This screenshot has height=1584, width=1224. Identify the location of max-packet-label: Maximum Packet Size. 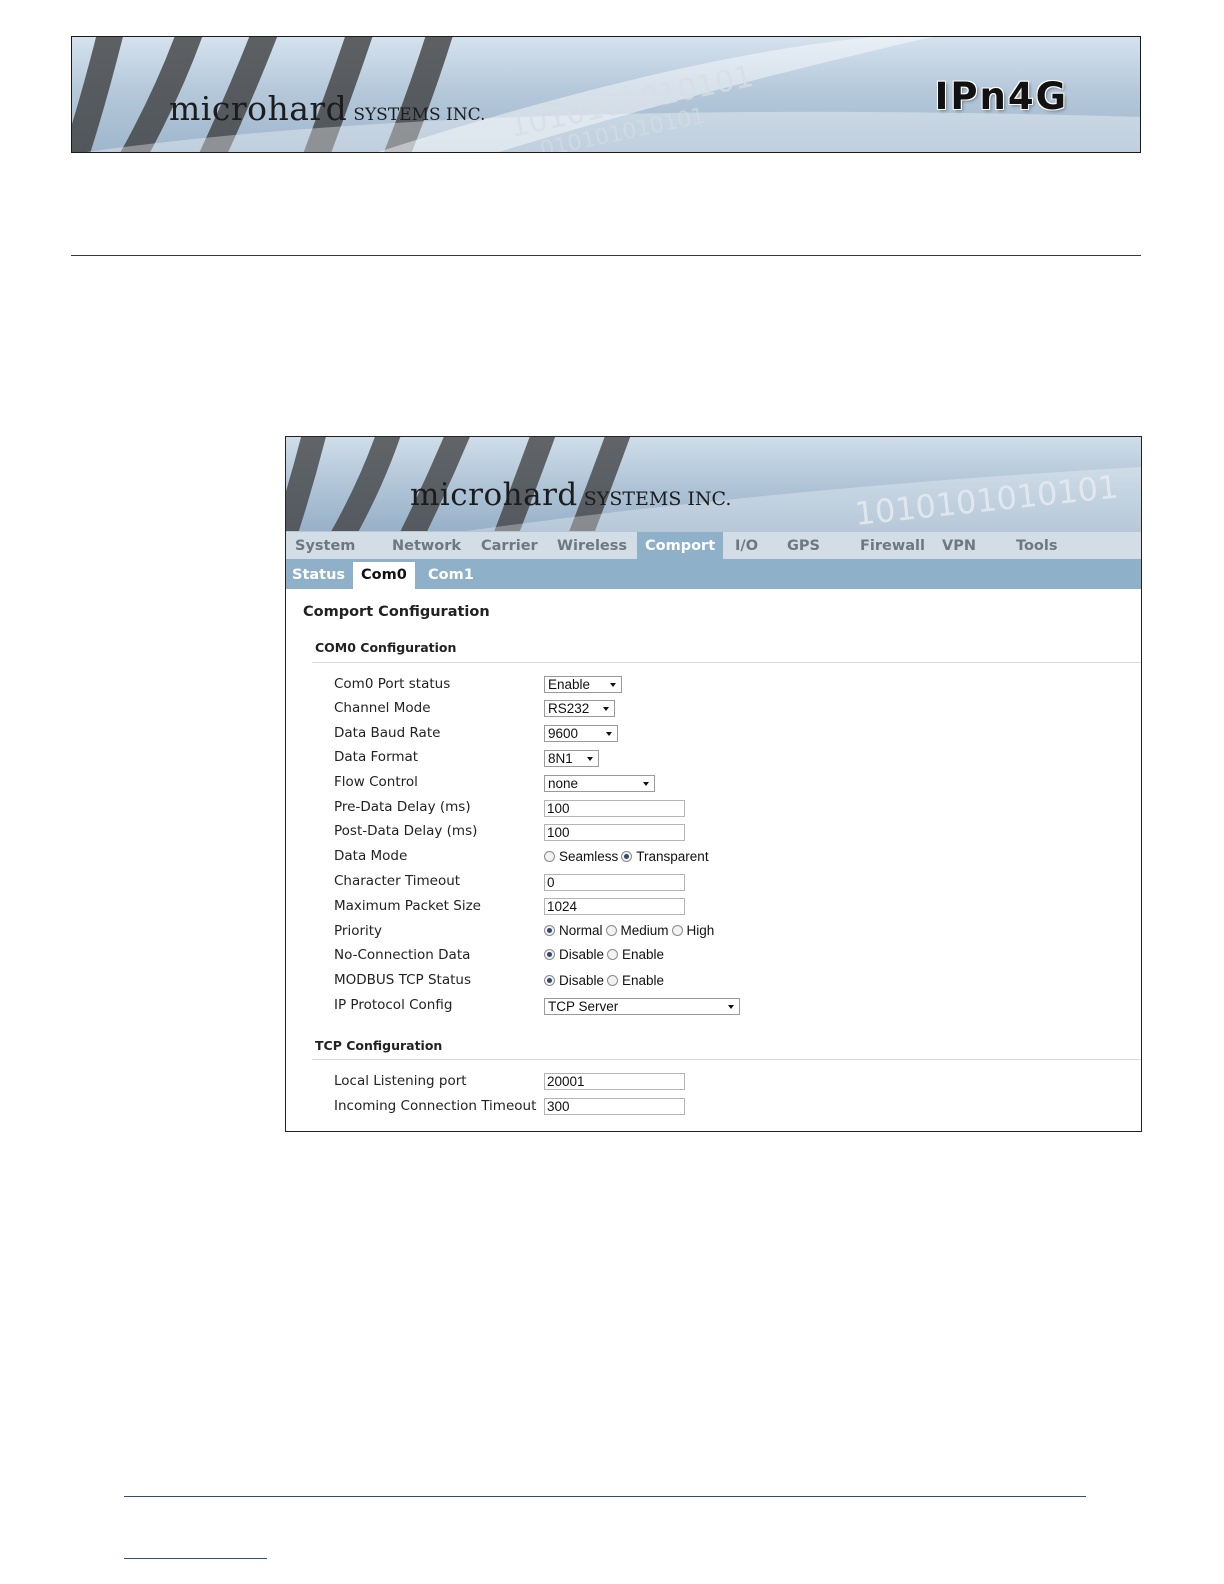
(407, 906).